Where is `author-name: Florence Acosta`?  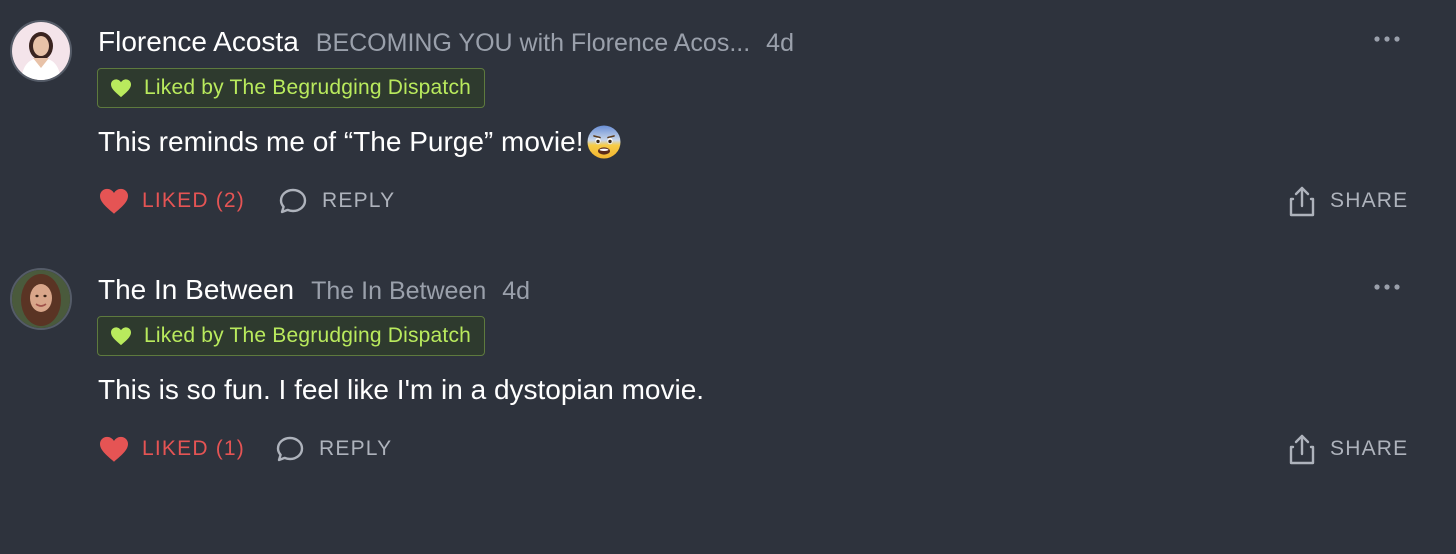
author-name: Florence Acosta is located at coordinates (198, 42).